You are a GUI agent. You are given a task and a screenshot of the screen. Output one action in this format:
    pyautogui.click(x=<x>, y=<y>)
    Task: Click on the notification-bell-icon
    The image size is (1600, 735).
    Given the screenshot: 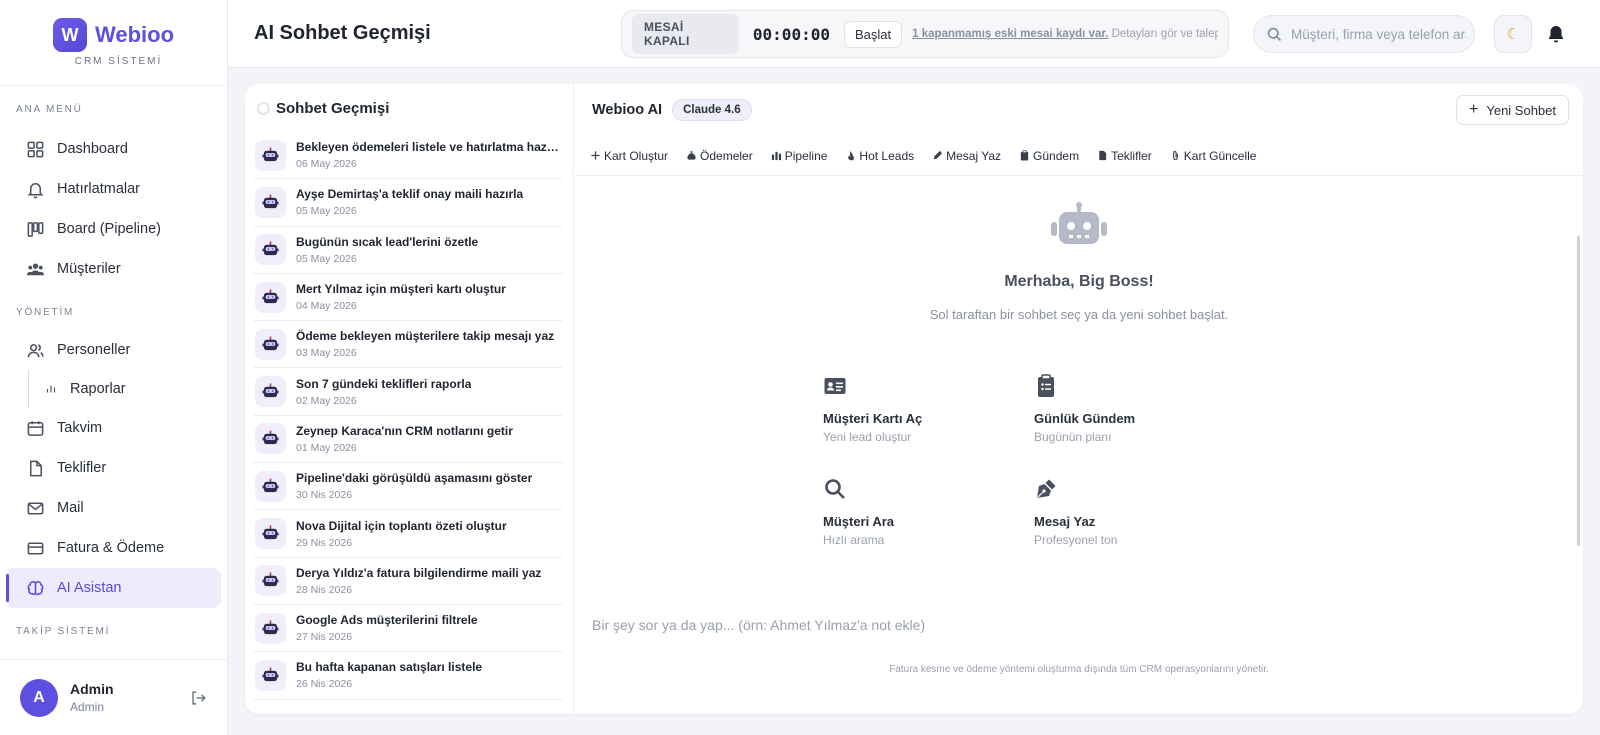 What is the action you would take?
    pyautogui.click(x=1556, y=34)
    